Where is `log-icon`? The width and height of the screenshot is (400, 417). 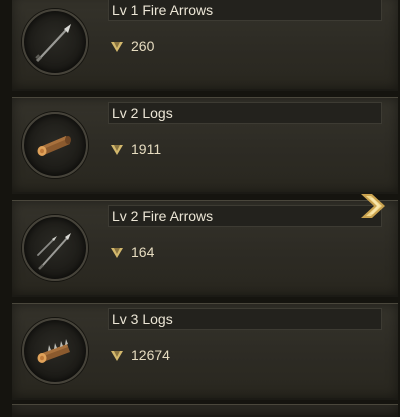
log-icon is located at coordinates (54, 146).